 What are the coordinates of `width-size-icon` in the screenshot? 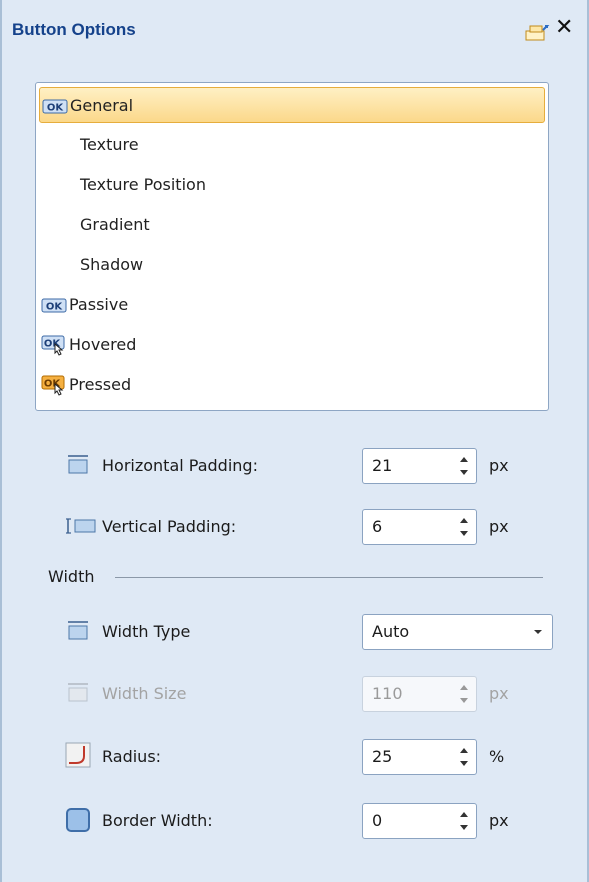 It's located at (78, 692).